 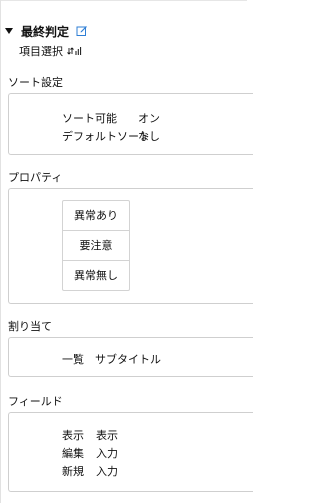 I want to click on sort-setting-value: なし, so click(x=149, y=136).